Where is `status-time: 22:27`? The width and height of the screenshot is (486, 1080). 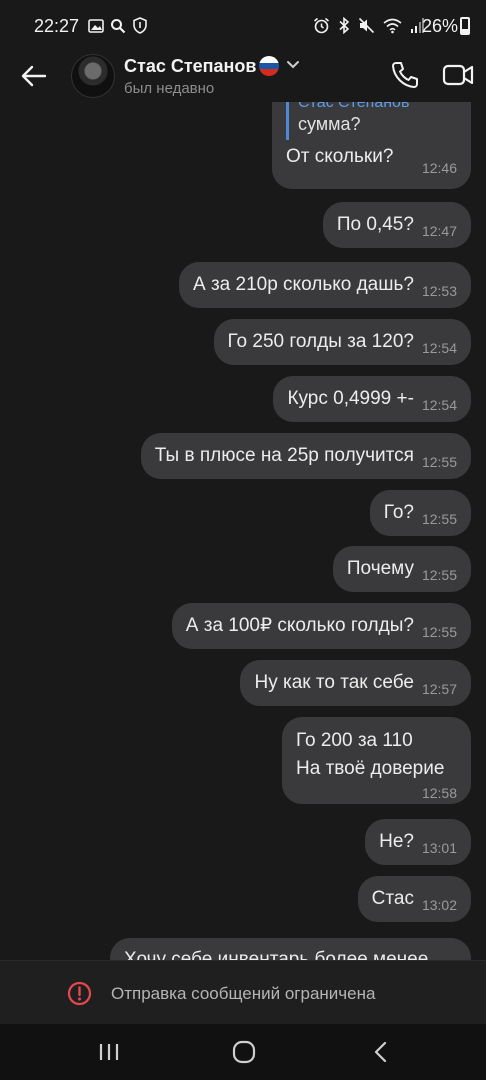 status-time: 22:27 is located at coordinates (57, 26).